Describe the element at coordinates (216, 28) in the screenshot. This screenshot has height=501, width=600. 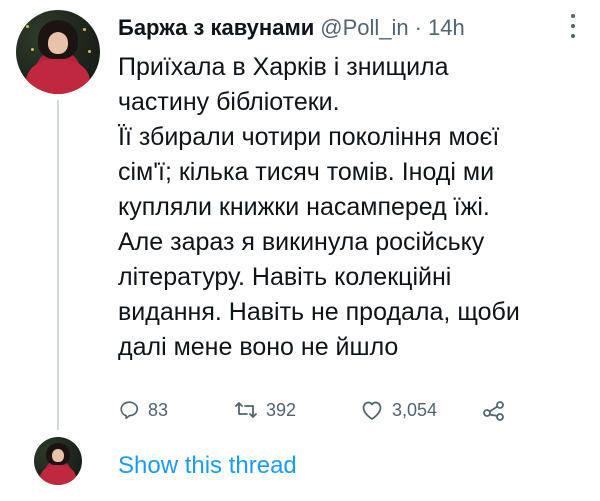
I see `author-name: Баржа з кавунами` at that location.